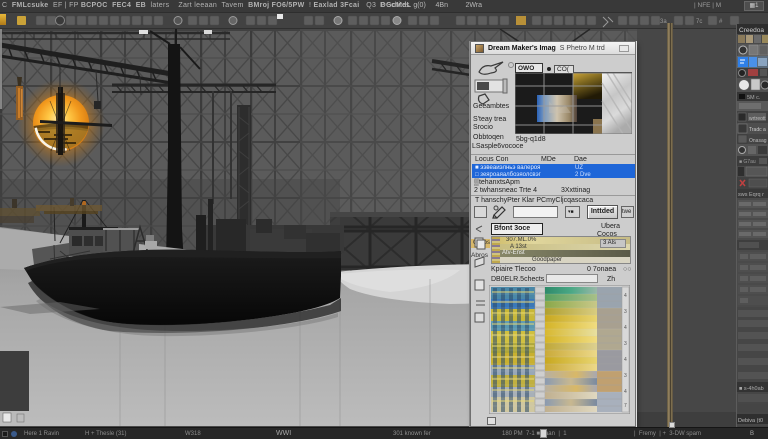 This screenshot has height=439, width=768. I want to click on svg-text: Tradc a, so click(757, 130).